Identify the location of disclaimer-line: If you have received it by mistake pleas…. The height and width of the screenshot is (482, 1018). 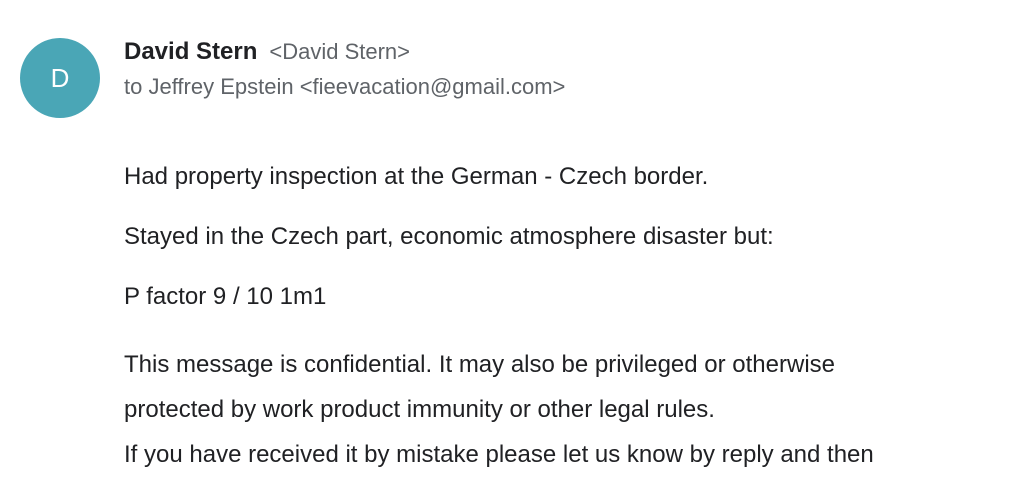
(499, 454).